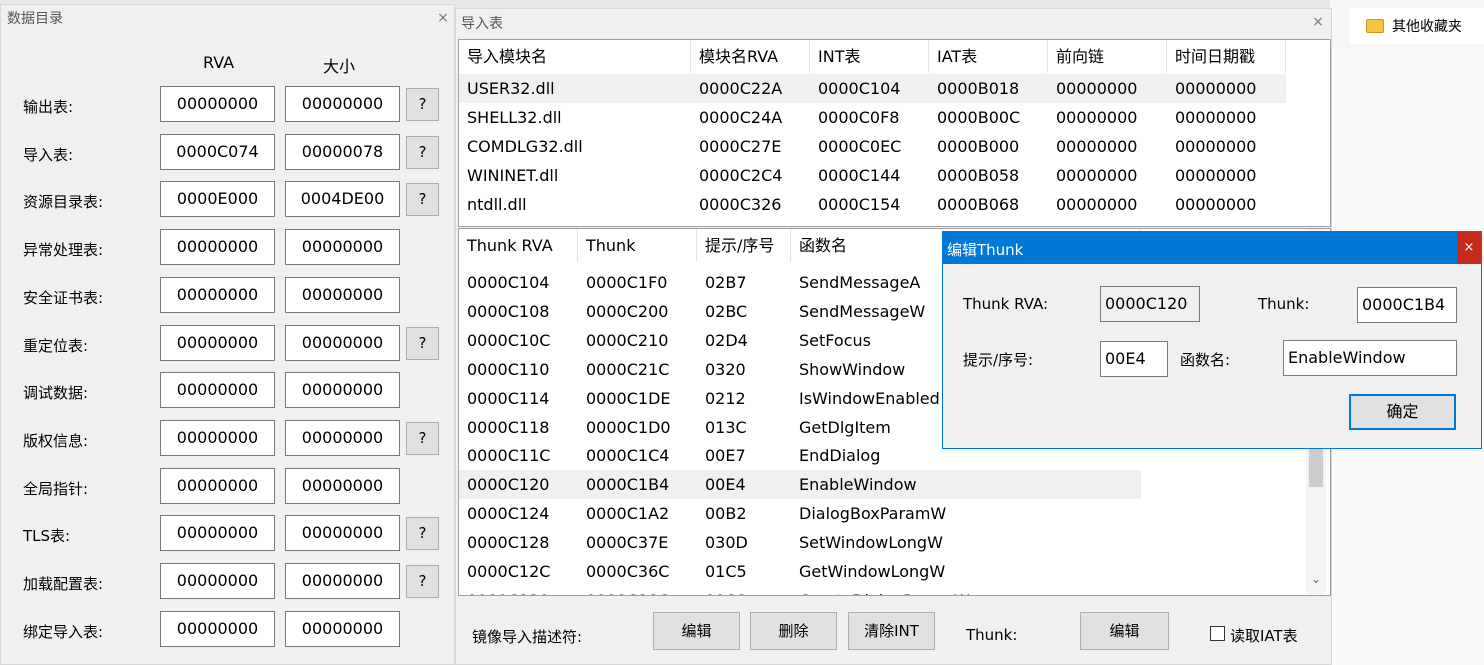 Image resolution: width=1484 pixels, height=665 pixels. What do you see at coordinates (628, 398) in the screenshot?
I see `thunk-cell: 0000C1DE` at bounding box center [628, 398].